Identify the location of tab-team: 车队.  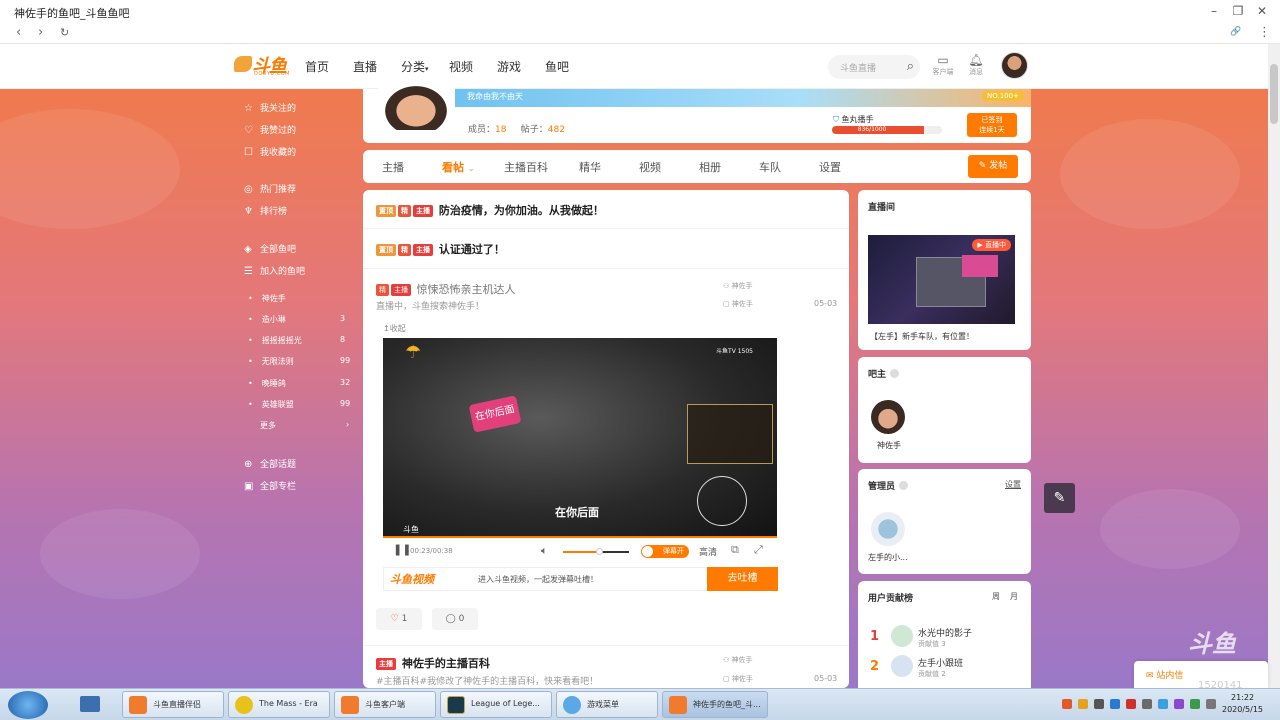
(770, 167).